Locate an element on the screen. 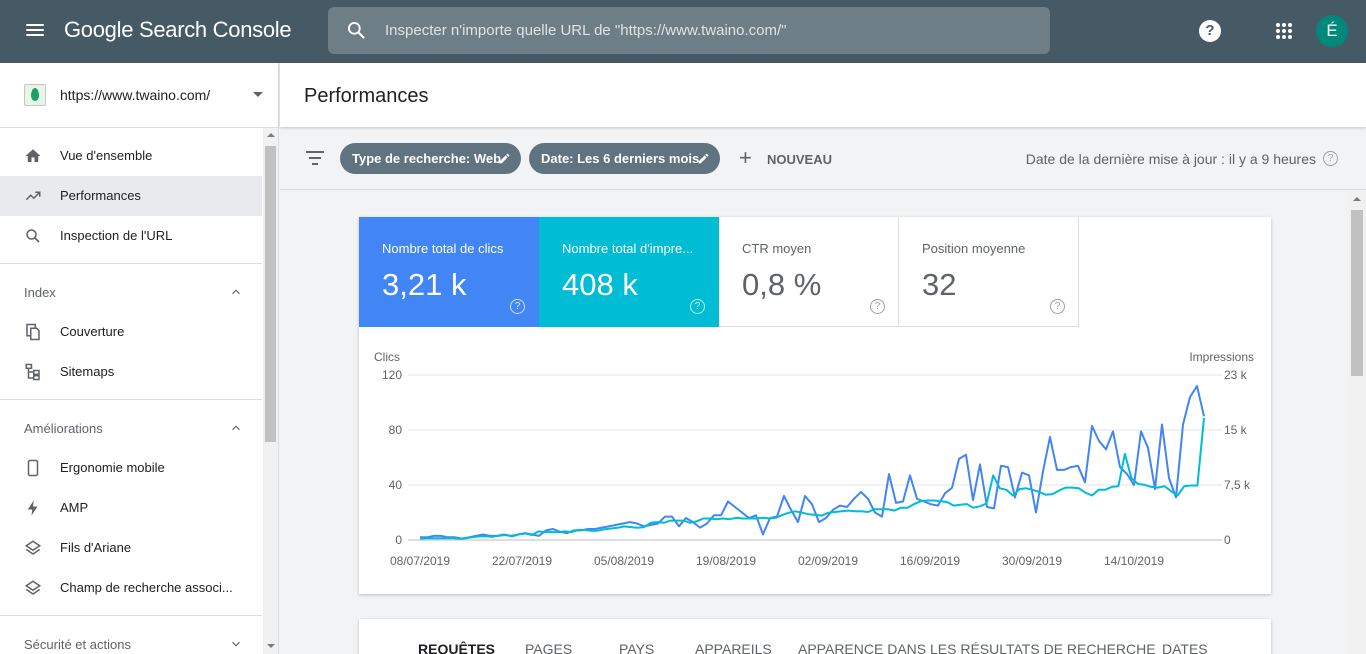 This screenshot has width=1366, height=654. y-left-tick-label: 80 is located at coordinates (396, 430).